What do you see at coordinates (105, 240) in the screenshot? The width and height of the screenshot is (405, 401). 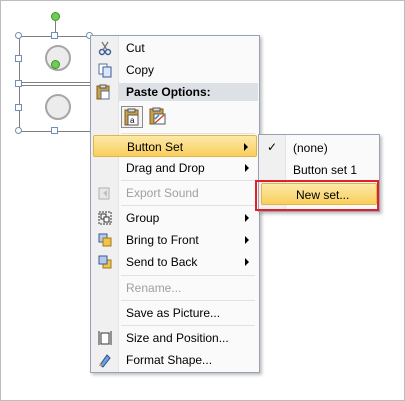 I see `bring-to-front-icon` at bounding box center [105, 240].